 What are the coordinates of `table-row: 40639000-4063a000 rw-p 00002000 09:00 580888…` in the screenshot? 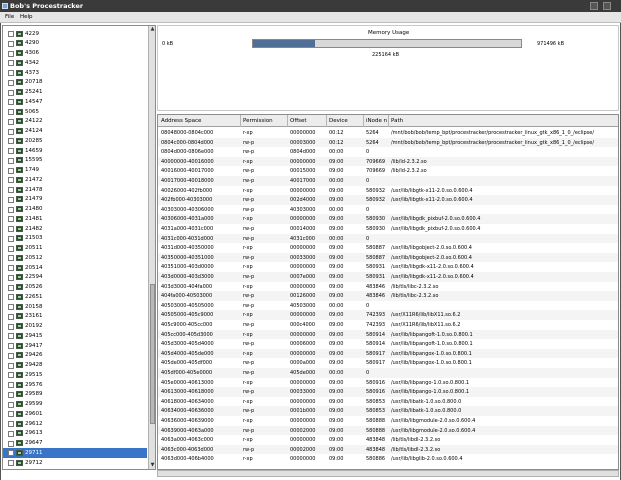 It's located at (388, 430).